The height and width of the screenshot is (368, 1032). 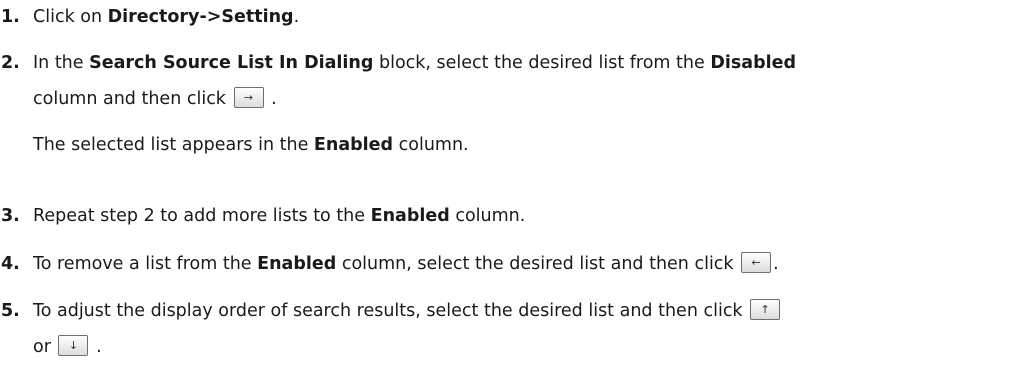 What do you see at coordinates (10, 311) in the screenshot?
I see `step-number: 5.` at bounding box center [10, 311].